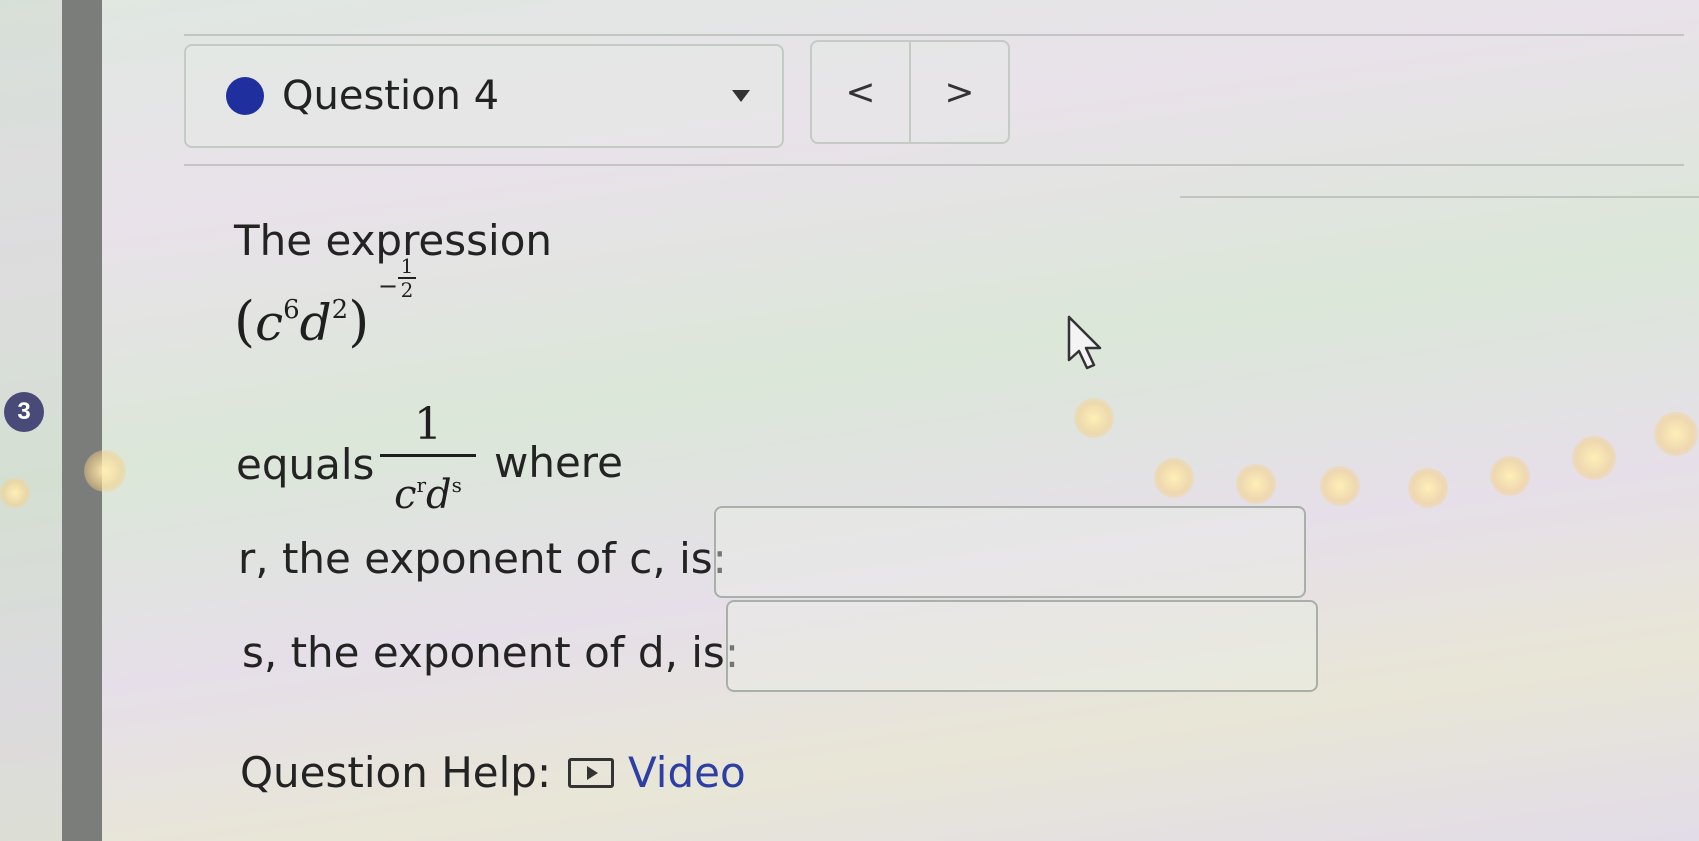 The height and width of the screenshot is (841, 1699). I want to click on mouse-pointer-icon, so click(1084, 342).